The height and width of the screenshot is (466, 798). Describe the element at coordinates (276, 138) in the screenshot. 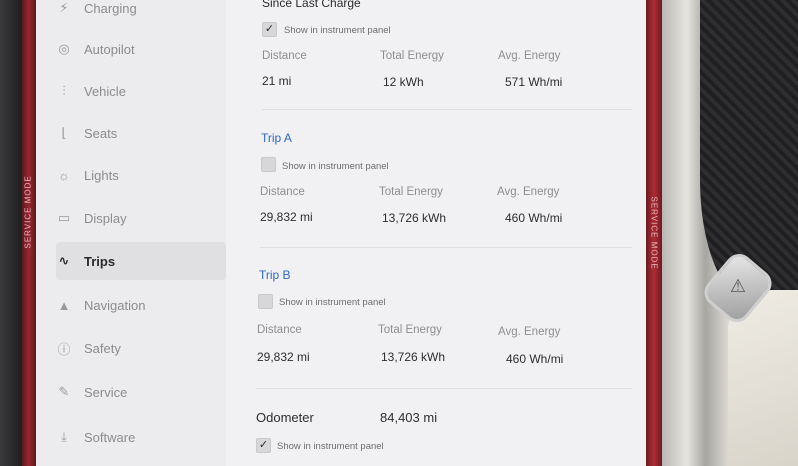

I see `section-title-trip-a: Trip A` at that location.